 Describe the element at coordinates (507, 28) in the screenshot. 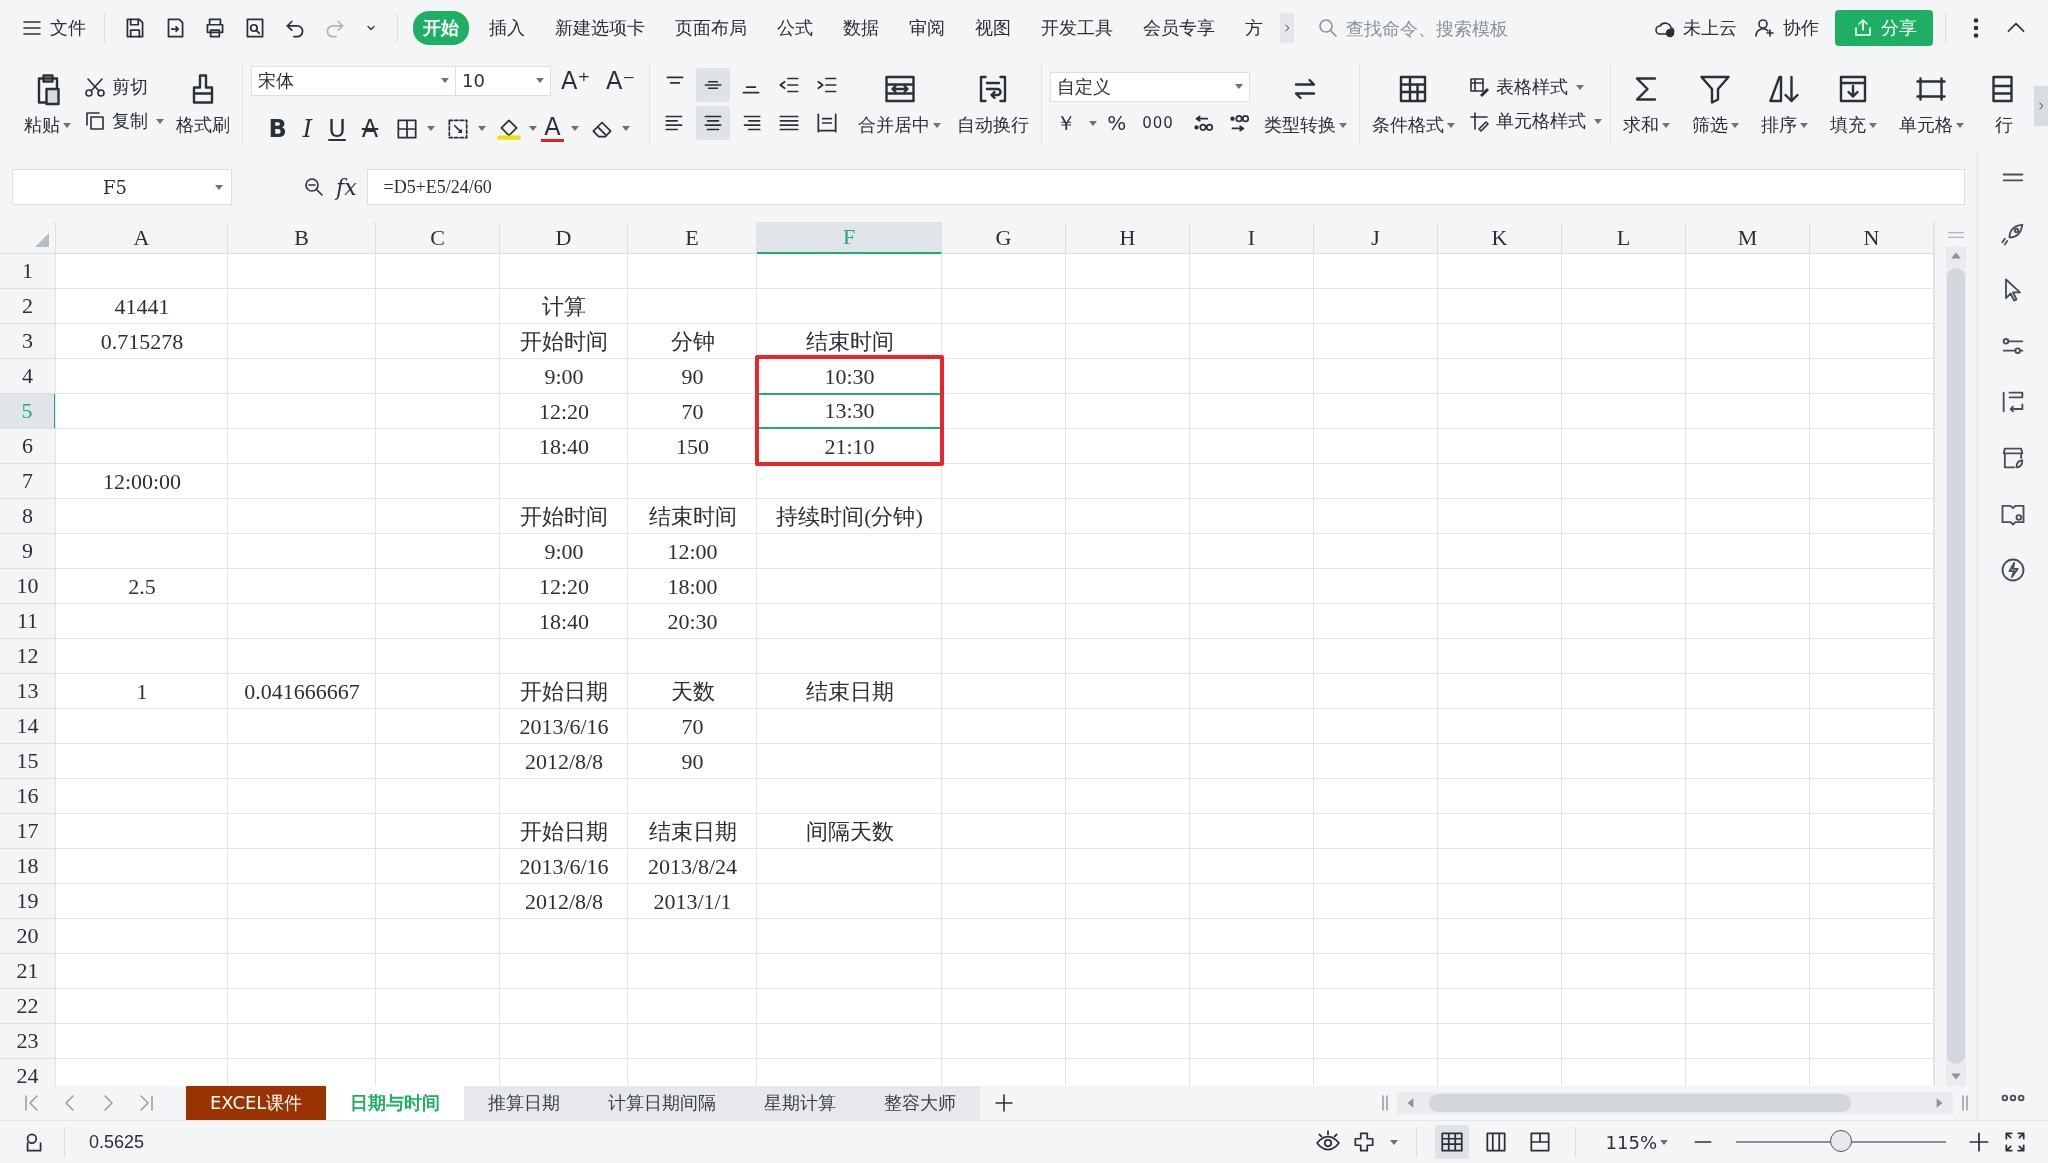

I see `ribbon-tab: 插入` at that location.